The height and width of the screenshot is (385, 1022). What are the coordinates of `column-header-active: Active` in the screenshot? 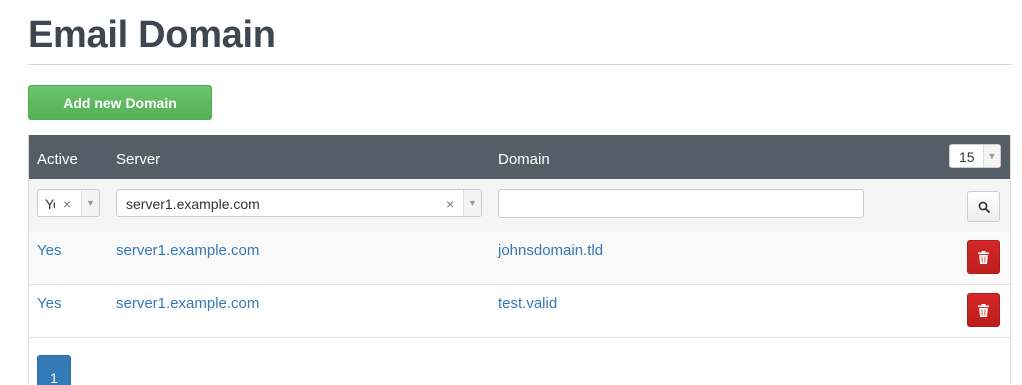 It's located at (57, 159).